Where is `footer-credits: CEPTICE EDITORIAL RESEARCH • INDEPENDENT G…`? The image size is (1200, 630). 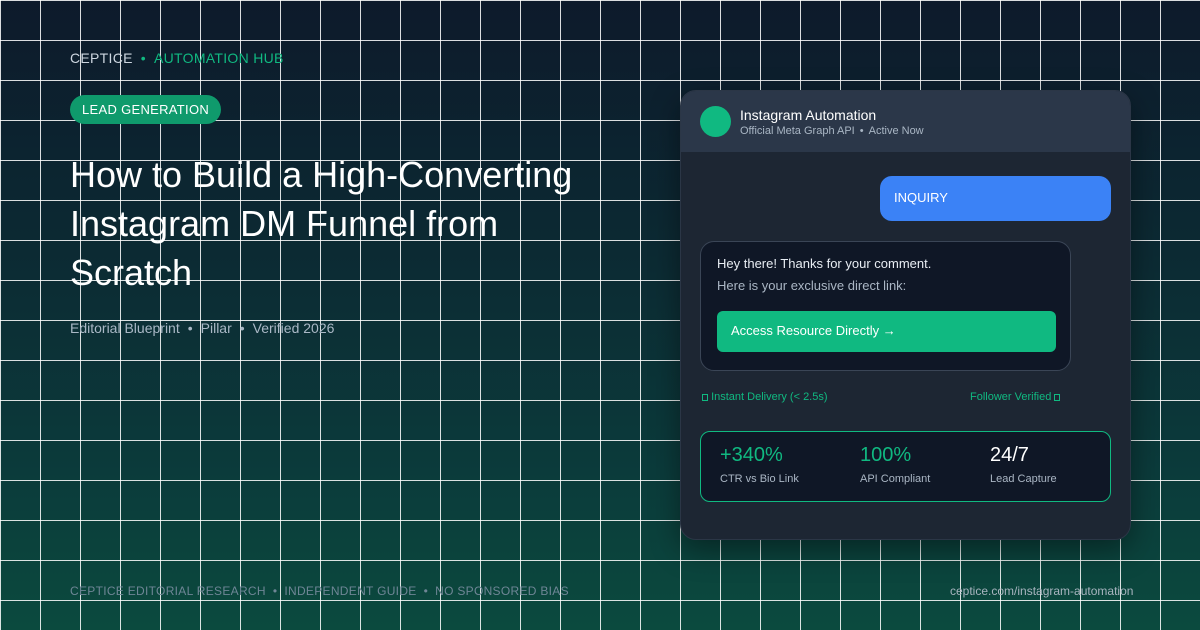 footer-credits: CEPTICE EDITORIAL RESEARCH • INDEPENDENT G… is located at coordinates (319, 591).